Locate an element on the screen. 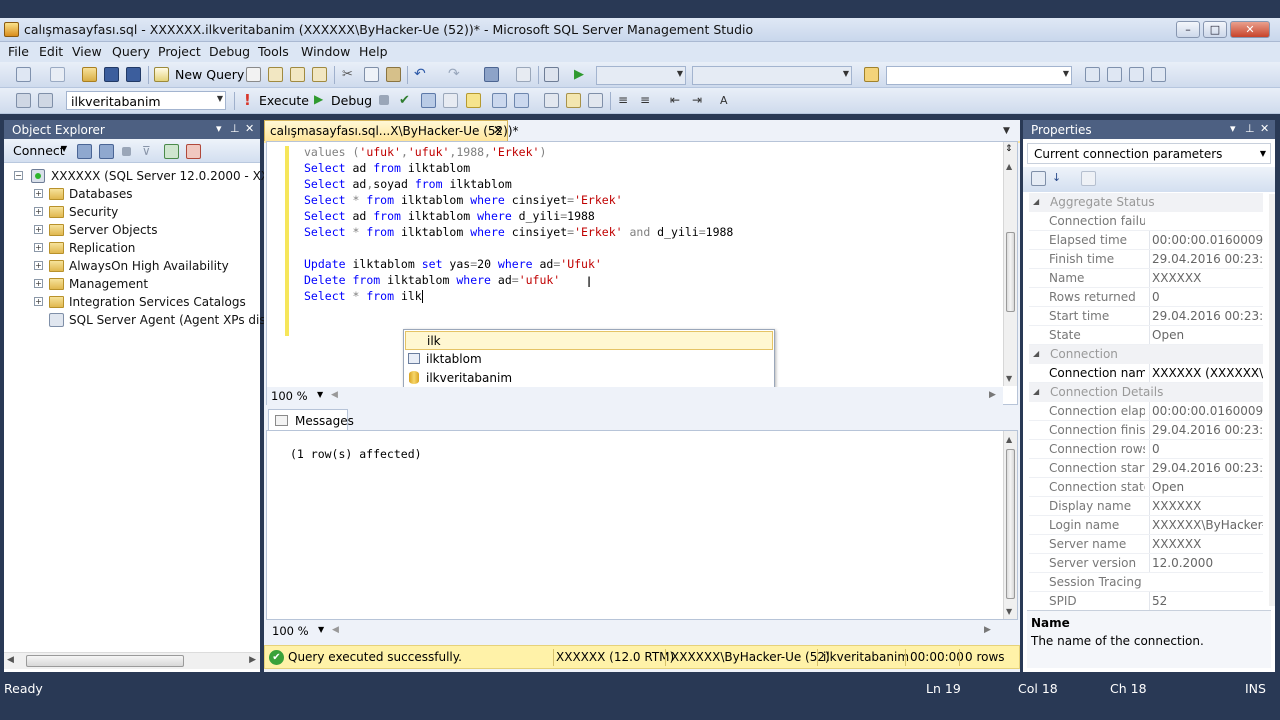  debug-target-icon is located at coordinates (551, 74).